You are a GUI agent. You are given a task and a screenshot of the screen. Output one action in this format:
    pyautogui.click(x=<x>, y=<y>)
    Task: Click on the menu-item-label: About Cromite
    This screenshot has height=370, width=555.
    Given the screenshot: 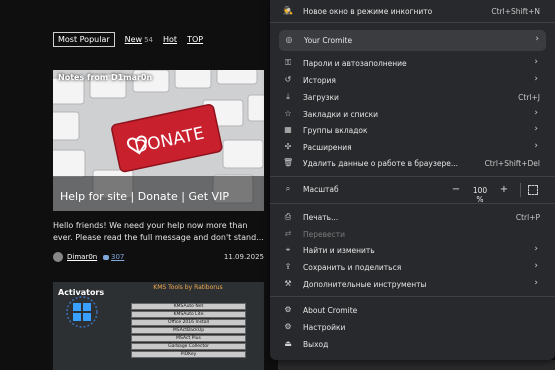 What is the action you would take?
    pyautogui.click(x=330, y=310)
    